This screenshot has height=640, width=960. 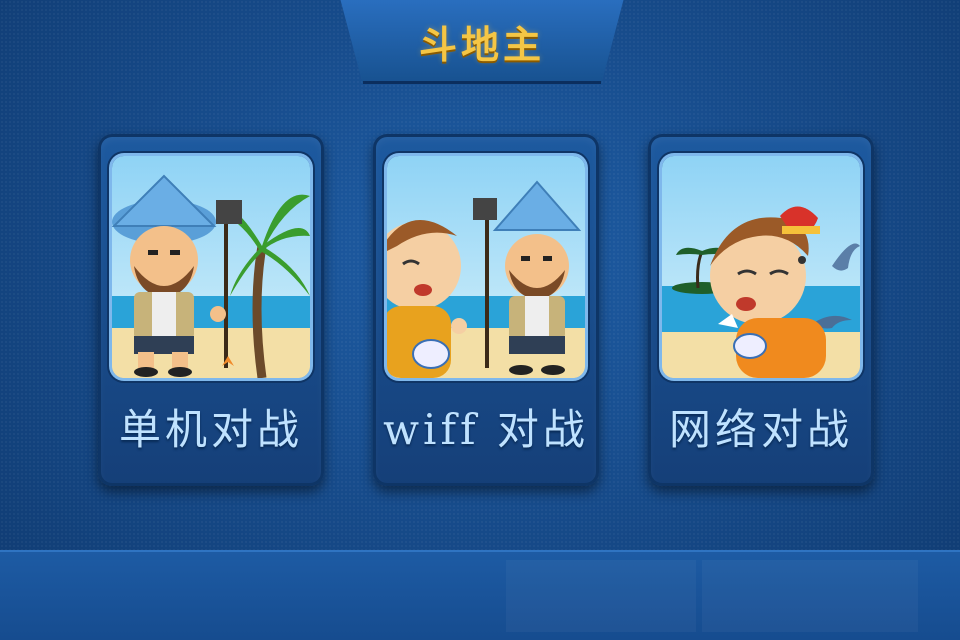 I want to click on single-player-label: 单机对战, so click(x=210, y=429).